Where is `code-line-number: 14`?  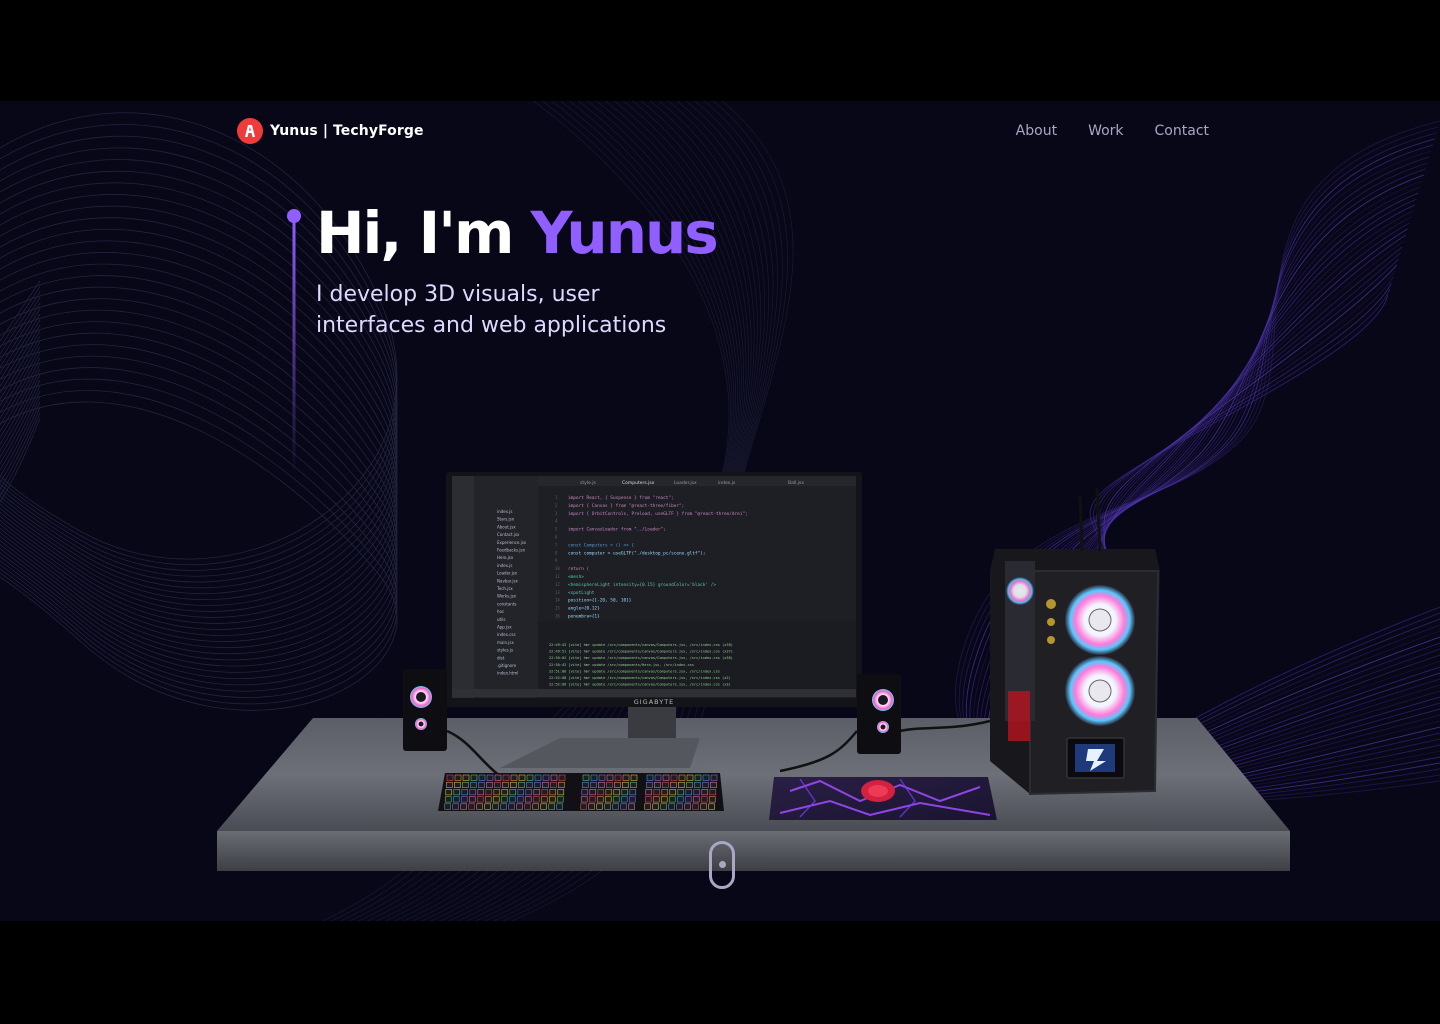
code-line-number: 14 is located at coordinates (557, 600).